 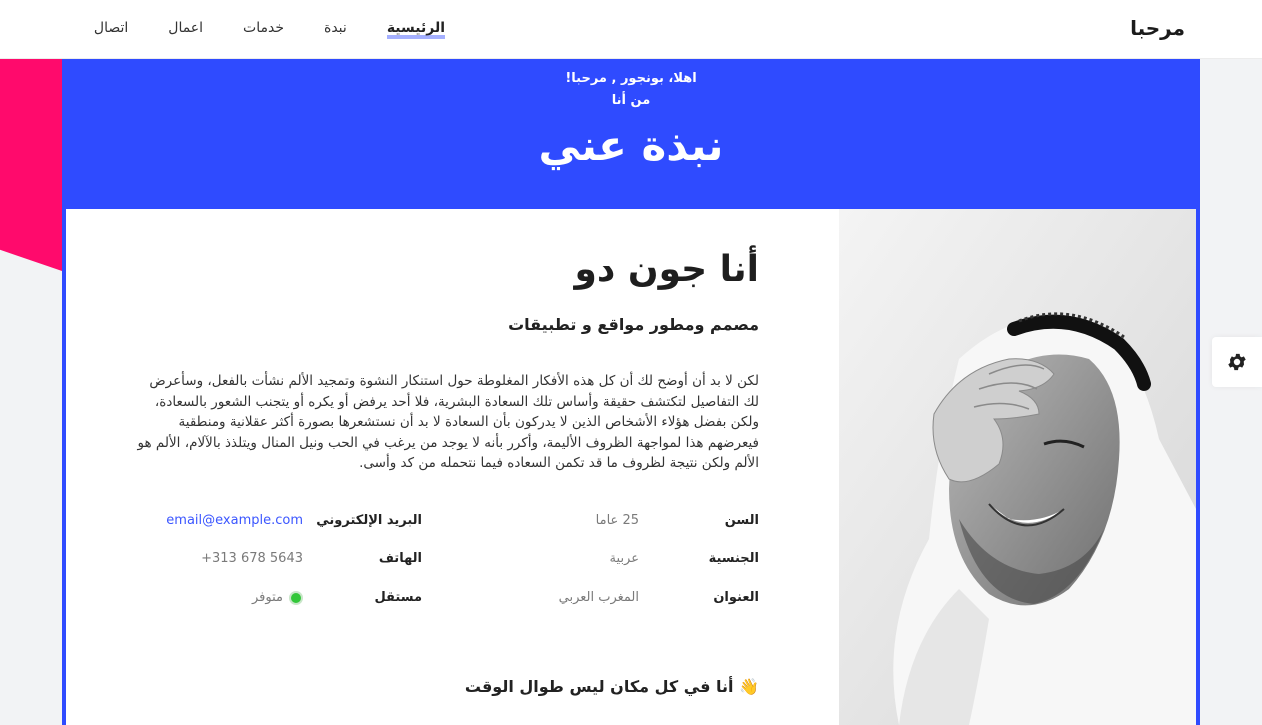 I want to click on nationality-label: الجنسية, so click(x=733, y=558).